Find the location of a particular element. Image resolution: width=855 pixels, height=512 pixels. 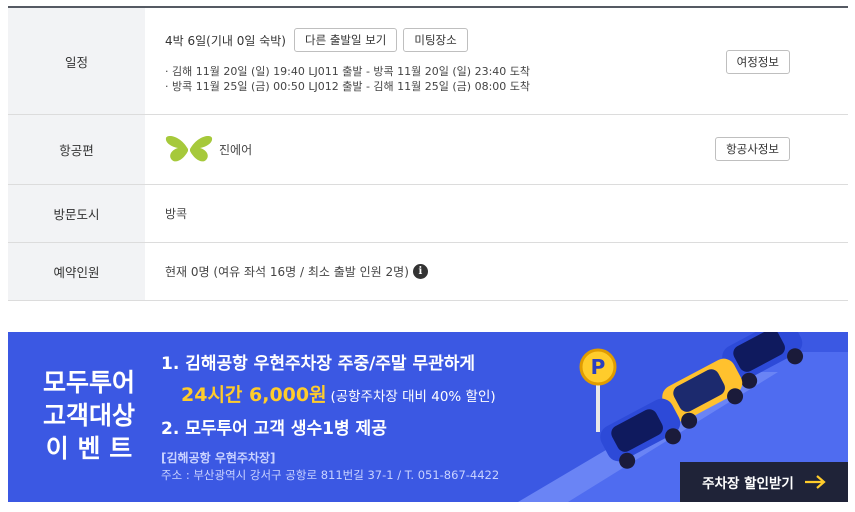

city-row: 방문도시 방콕 is located at coordinates (428, 214).